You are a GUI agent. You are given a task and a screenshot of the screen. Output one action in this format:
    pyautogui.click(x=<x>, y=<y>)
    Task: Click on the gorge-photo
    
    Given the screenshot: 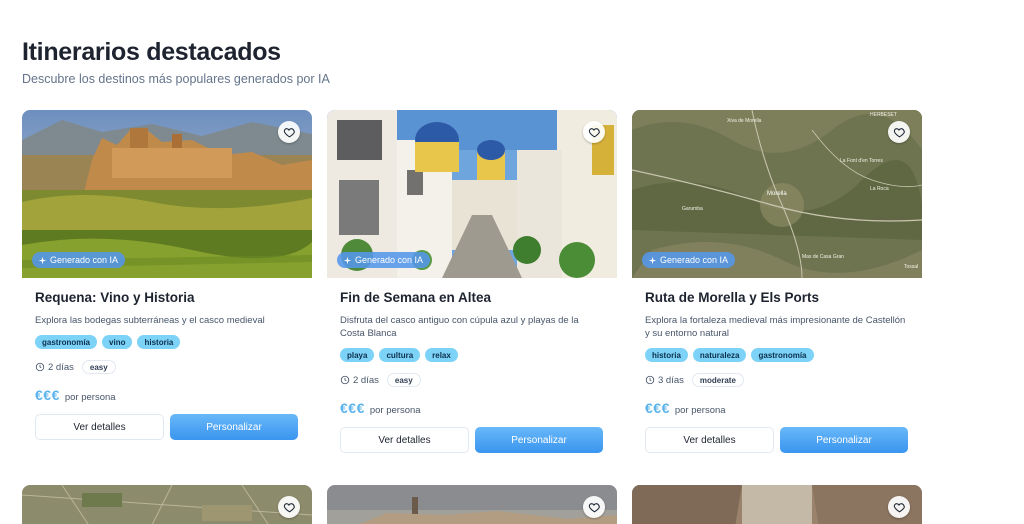 What is the action you would take?
    pyautogui.click(x=777, y=504)
    